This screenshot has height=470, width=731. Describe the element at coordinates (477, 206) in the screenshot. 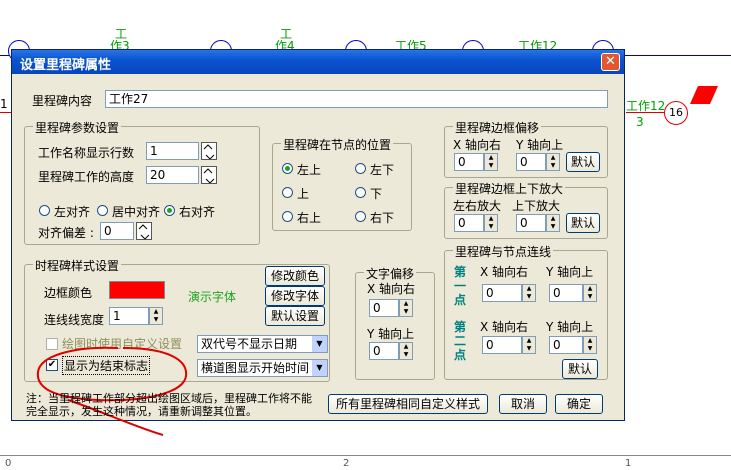

I see `border-zoom-left-label: 左右放大` at that location.